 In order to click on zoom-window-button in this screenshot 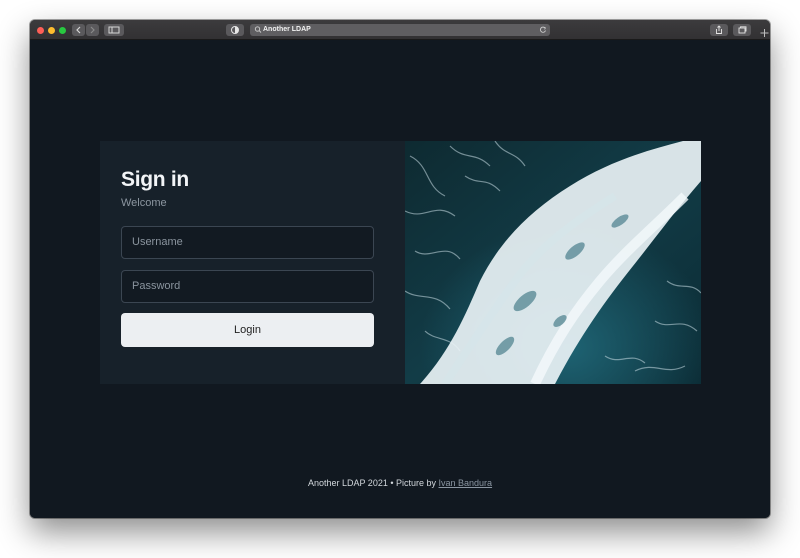, I will do `click(62, 30)`.